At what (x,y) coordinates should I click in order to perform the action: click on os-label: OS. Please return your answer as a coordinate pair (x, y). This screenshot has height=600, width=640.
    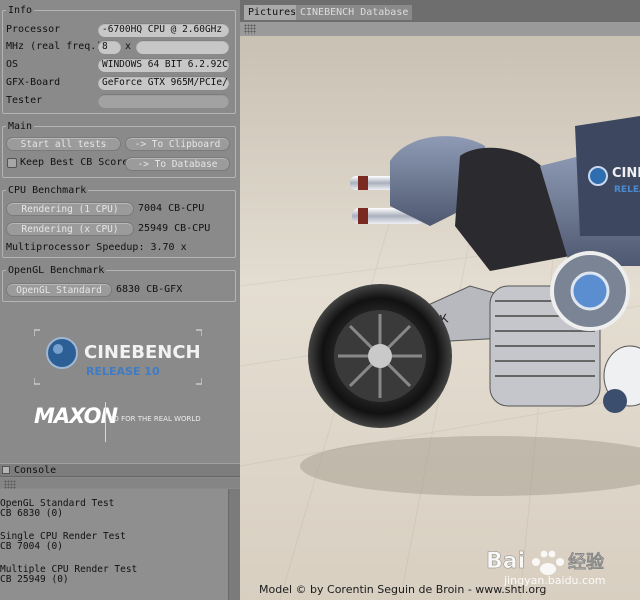
    Looking at the image, I should click on (12, 64).